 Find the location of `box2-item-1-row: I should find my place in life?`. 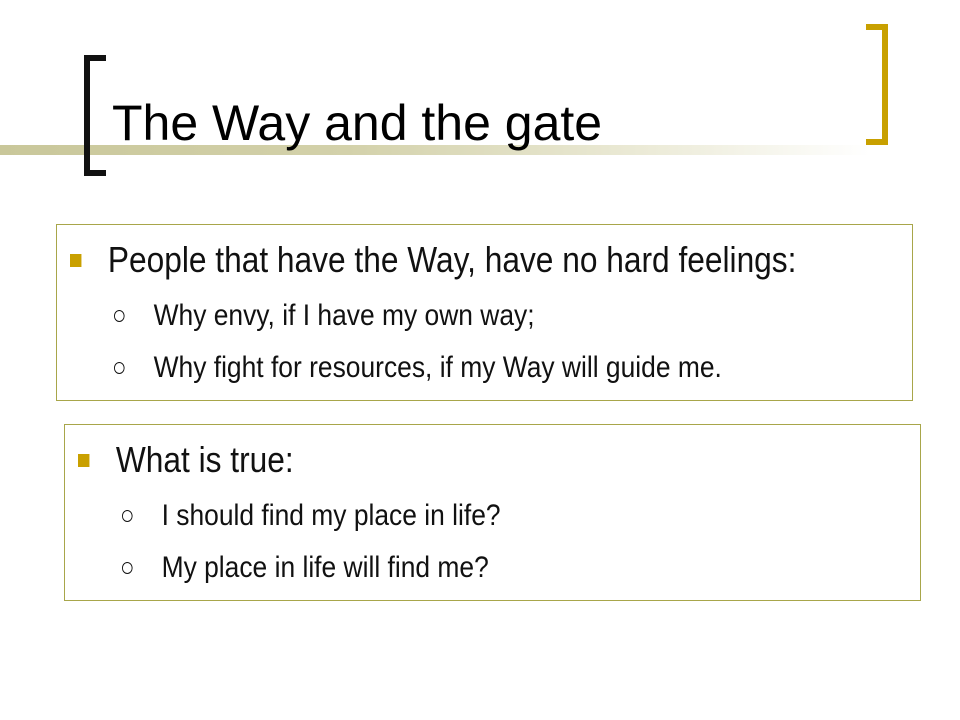

box2-item-1-row: I should find my place in life? is located at coordinates (311, 516).